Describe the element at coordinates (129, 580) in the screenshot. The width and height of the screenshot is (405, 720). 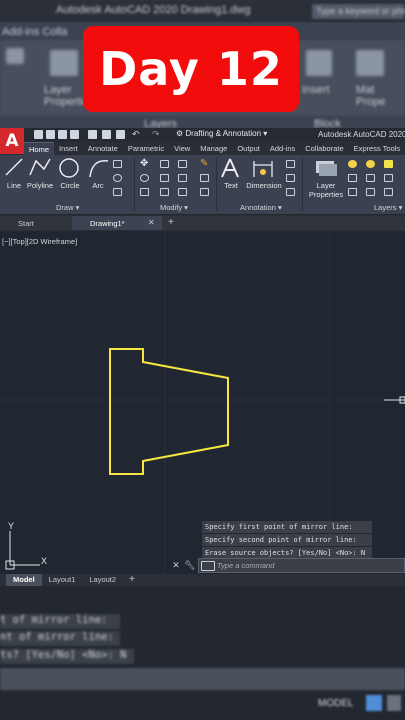
I see `add-layout-icon: +` at that location.